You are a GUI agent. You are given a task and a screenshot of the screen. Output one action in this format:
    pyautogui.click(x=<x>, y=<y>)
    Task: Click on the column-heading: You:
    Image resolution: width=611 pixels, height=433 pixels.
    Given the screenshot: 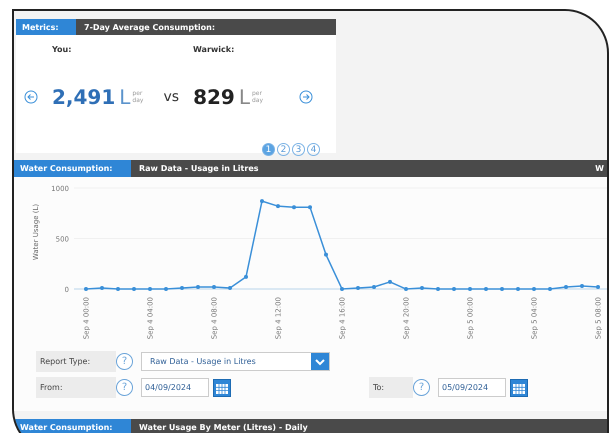 What is the action you would take?
    pyautogui.click(x=62, y=50)
    